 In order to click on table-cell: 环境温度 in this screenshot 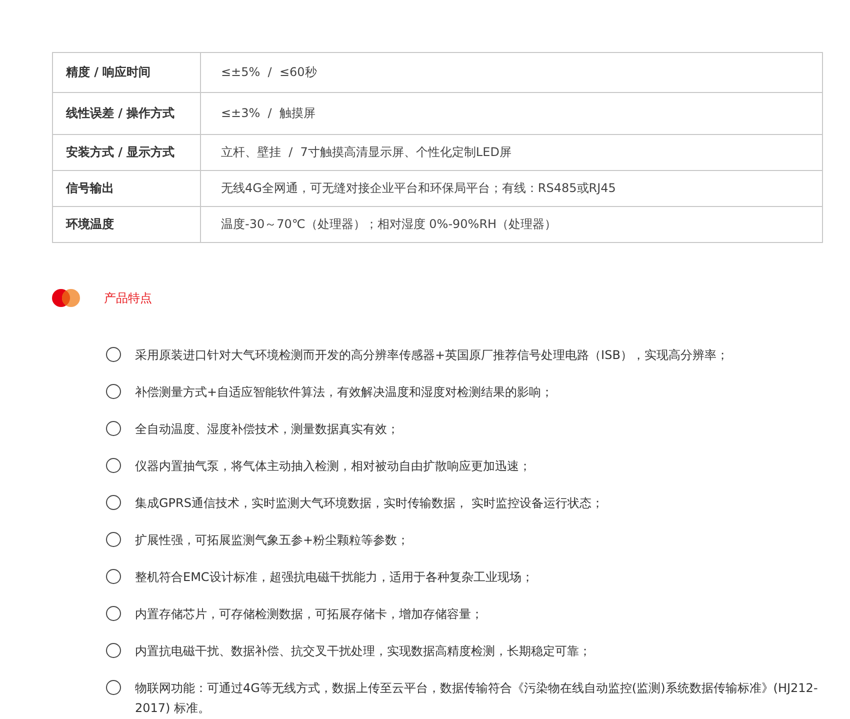, I will do `click(126, 224)`.